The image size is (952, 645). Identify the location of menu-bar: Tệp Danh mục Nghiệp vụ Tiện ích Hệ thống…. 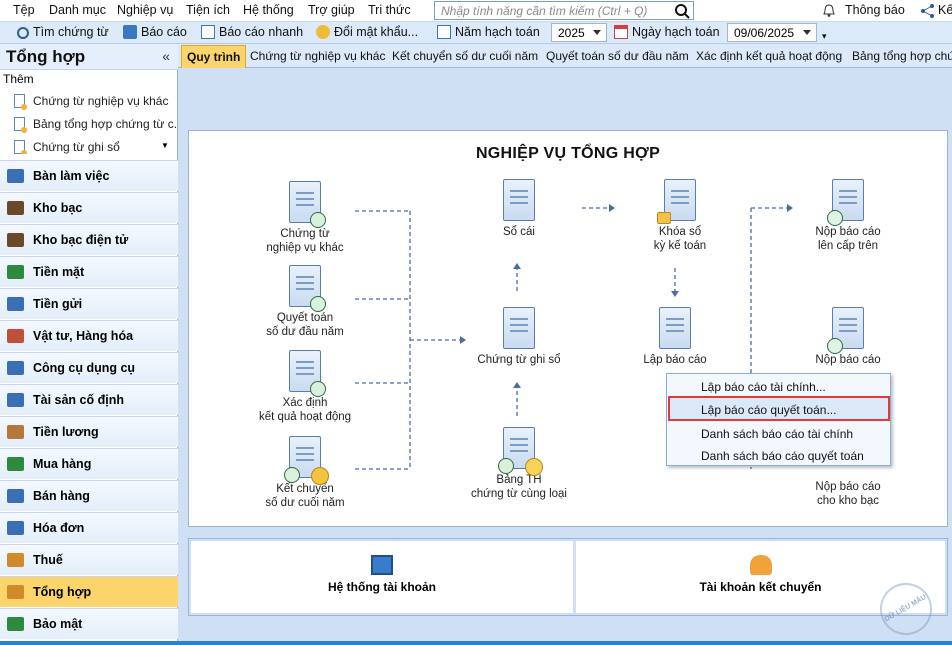
(476, 11).